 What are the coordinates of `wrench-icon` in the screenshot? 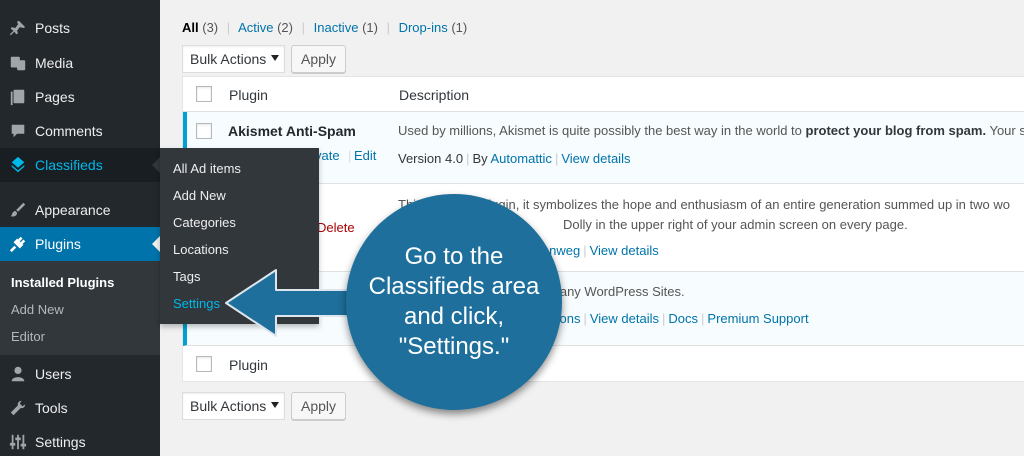 It's located at (18, 408).